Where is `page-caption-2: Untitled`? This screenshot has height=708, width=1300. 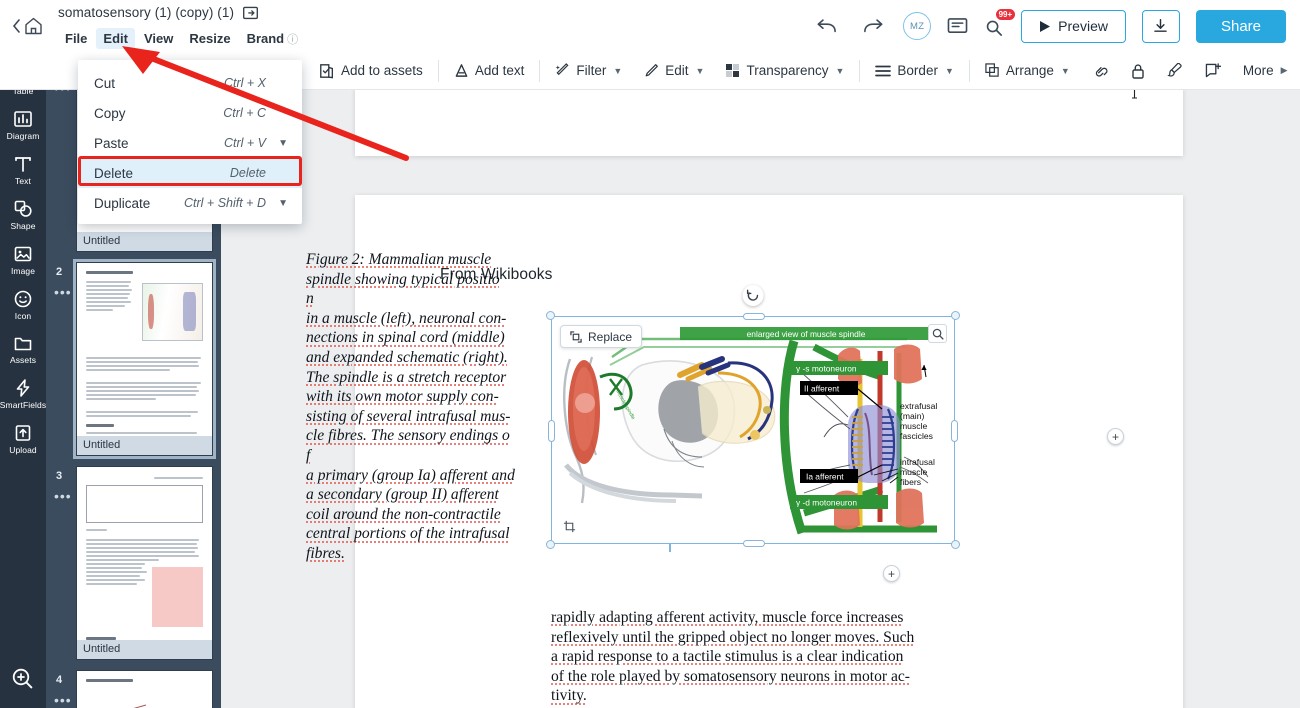
page-caption-2: Untitled is located at coordinates (144, 445).